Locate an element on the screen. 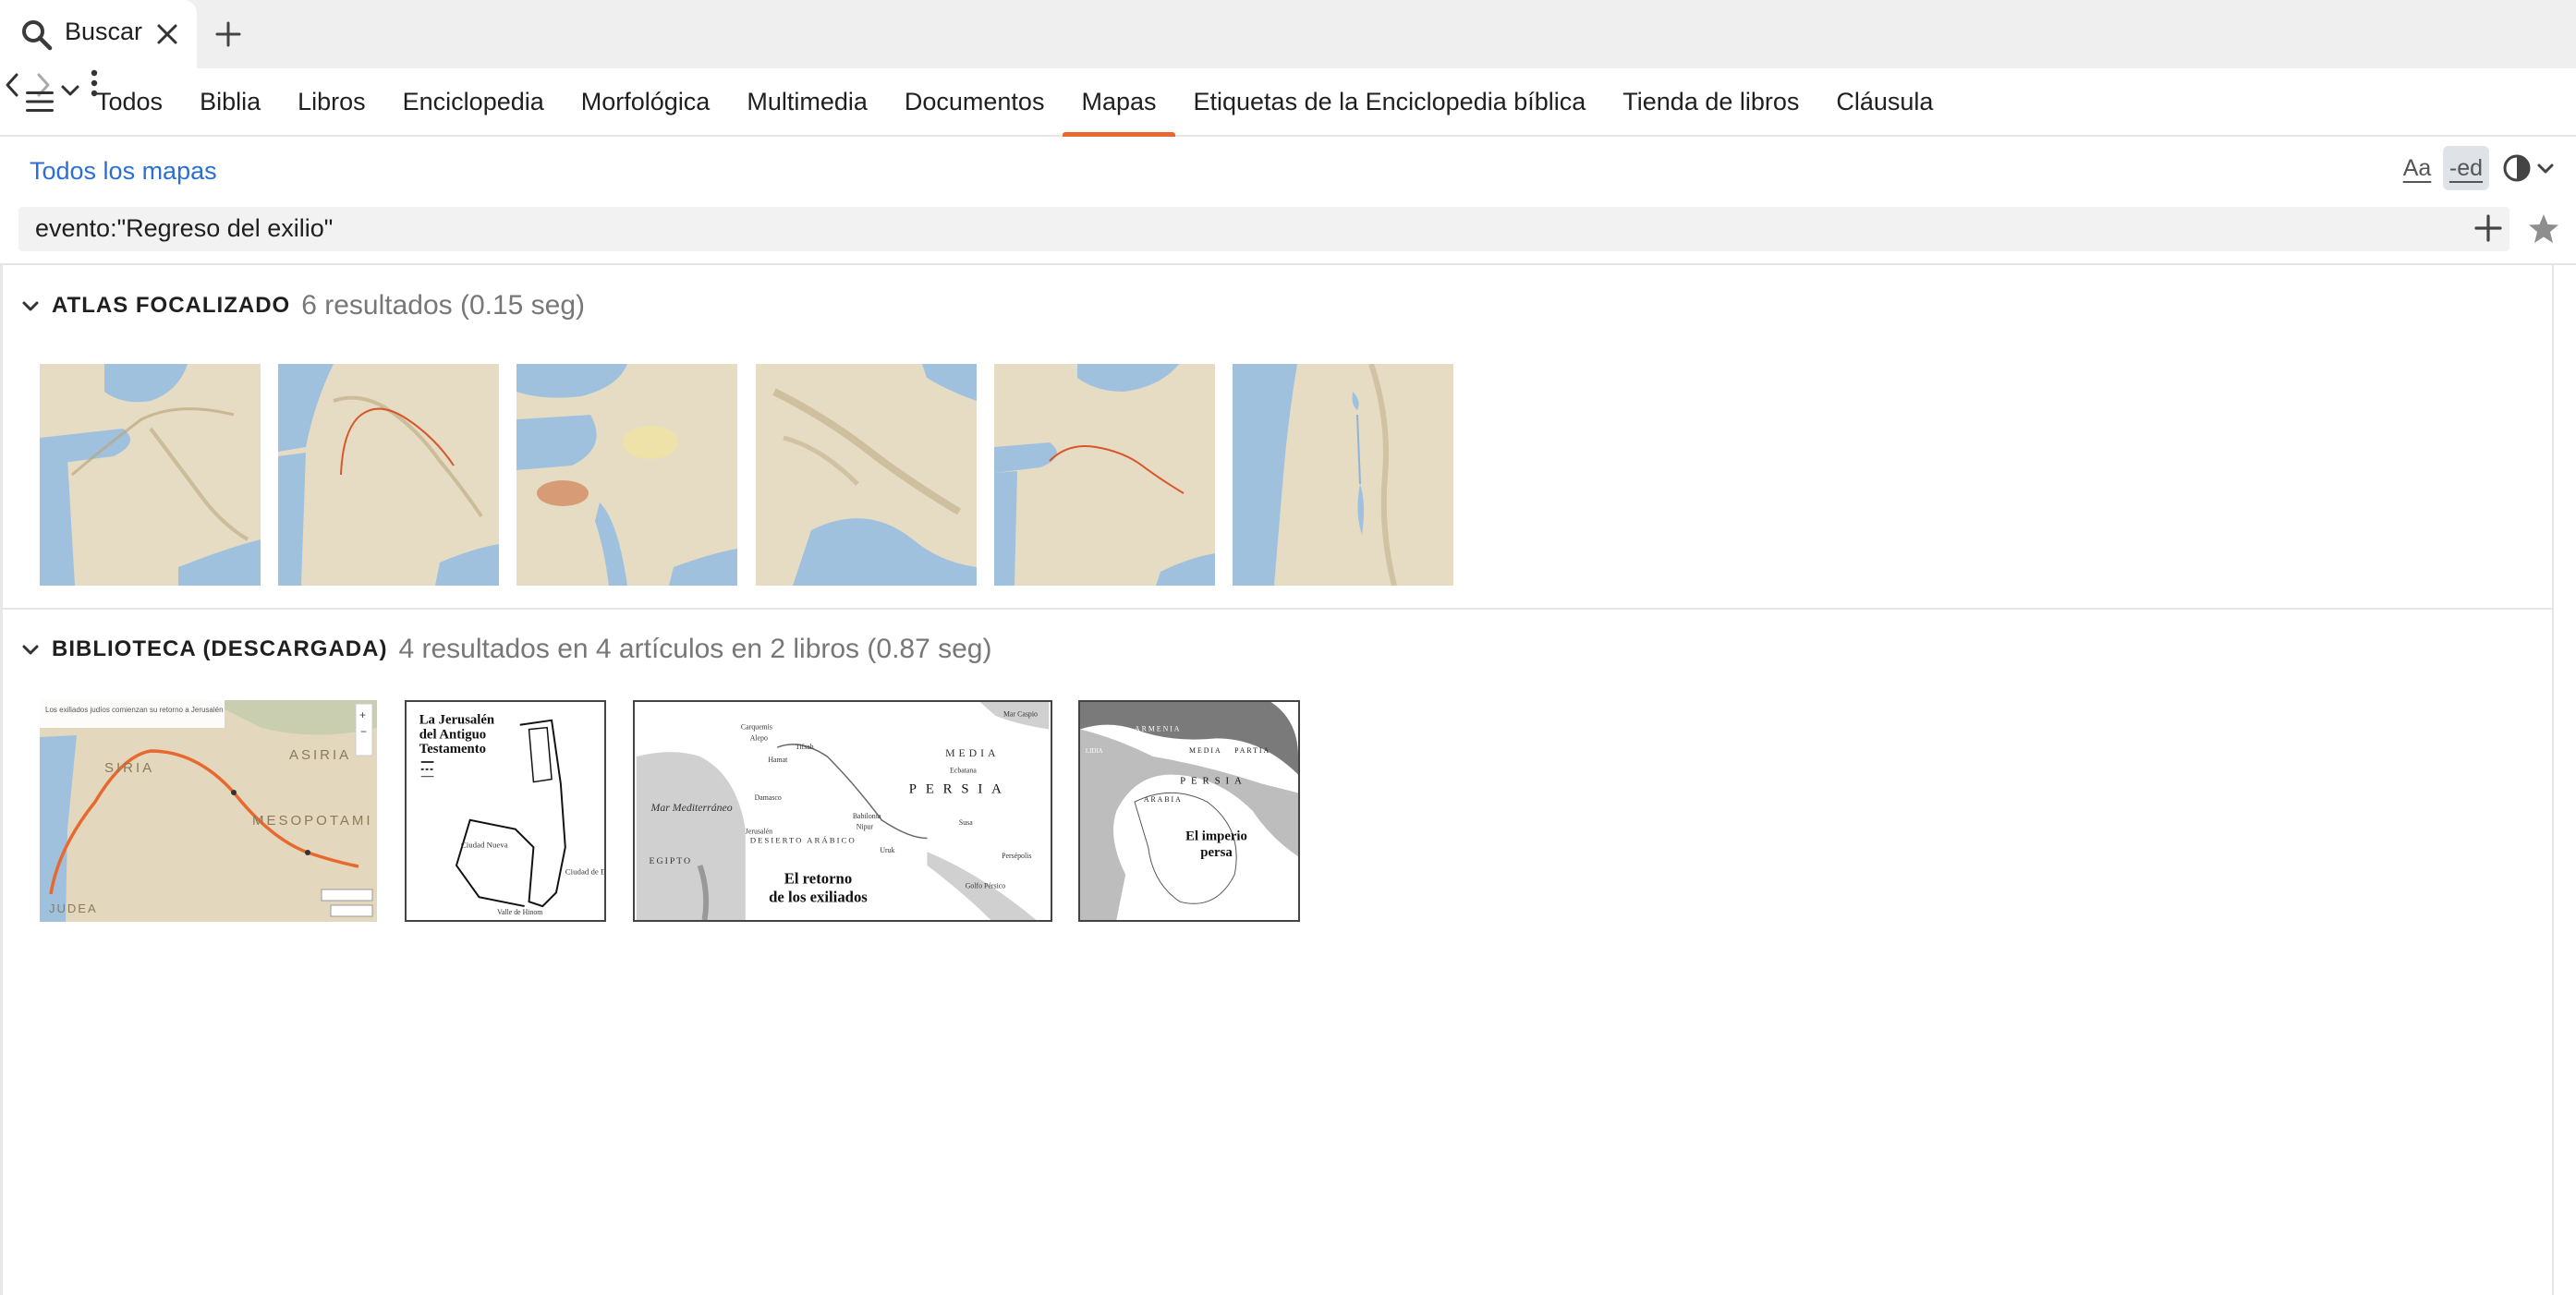 This screenshot has width=2576, height=1295. map-label: LIDIA is located at coordinates (1094, 751).